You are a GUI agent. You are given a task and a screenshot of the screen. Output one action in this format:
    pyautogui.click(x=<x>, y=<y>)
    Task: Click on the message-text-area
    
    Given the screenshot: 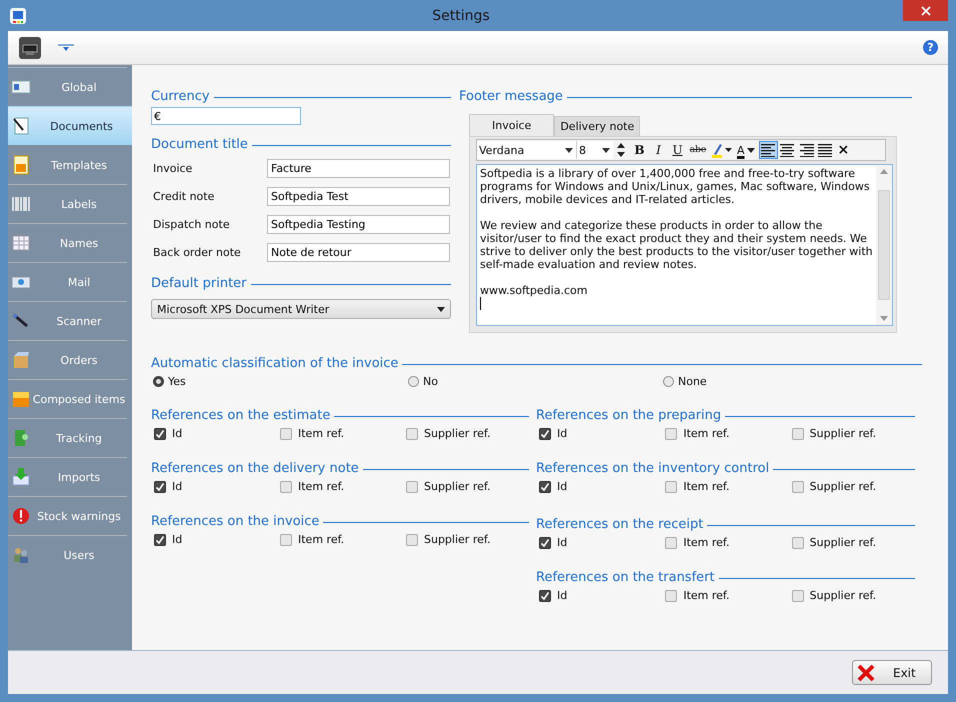 What is the action you would take?
    pyautogui.click(x=684, y=245)
    